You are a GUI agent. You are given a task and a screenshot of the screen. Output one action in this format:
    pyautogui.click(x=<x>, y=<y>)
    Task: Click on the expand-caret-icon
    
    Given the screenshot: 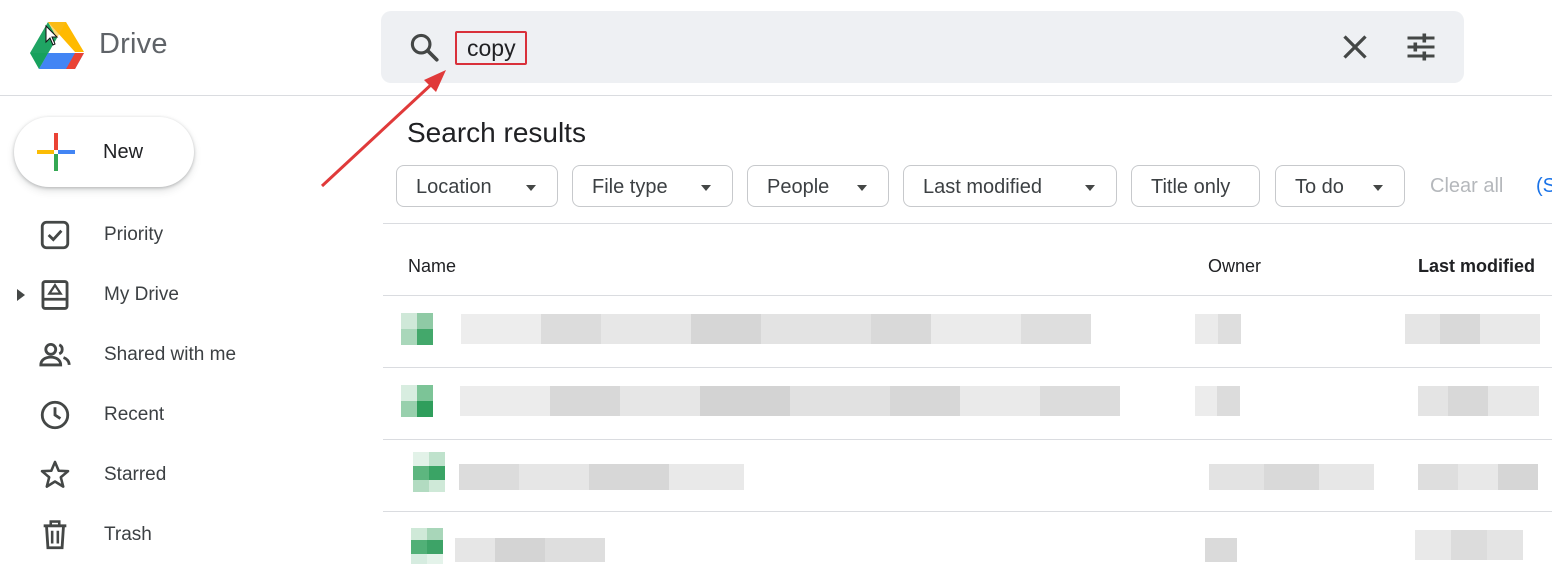 What is the action you would take?
    pyautogui.click(x=21, y=295)
    